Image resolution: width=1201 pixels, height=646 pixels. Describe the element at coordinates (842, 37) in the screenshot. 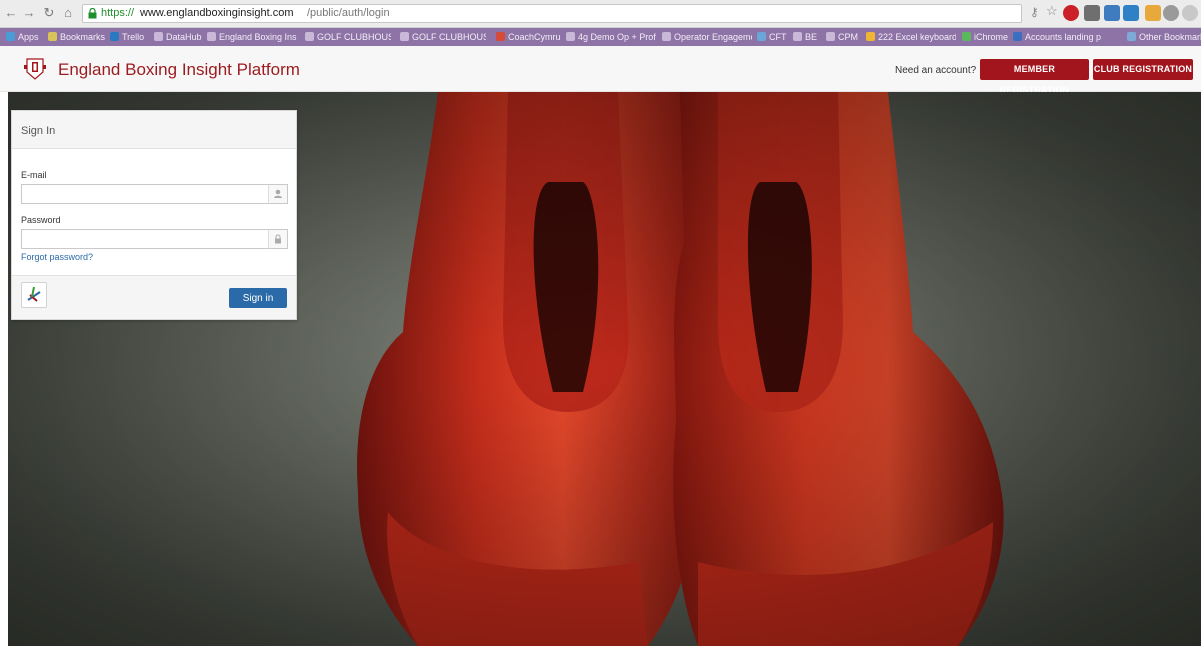

I see `bookmark-cpm: CPM` at that location.